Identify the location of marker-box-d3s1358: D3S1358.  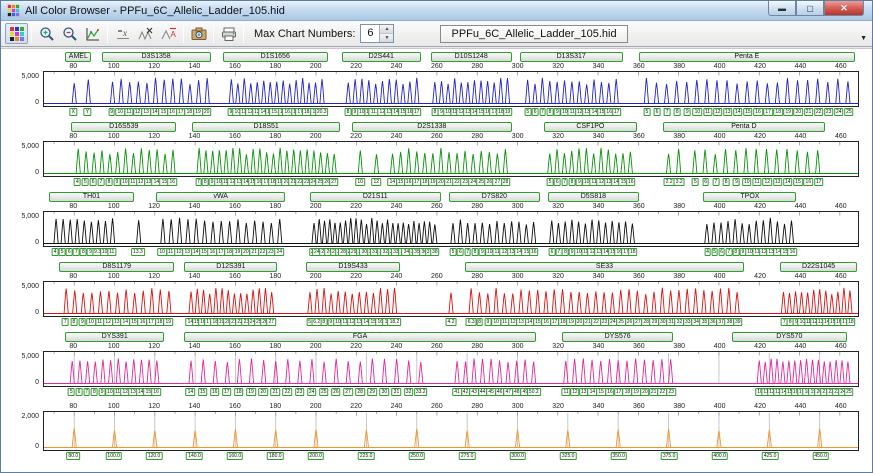
(156, 57).